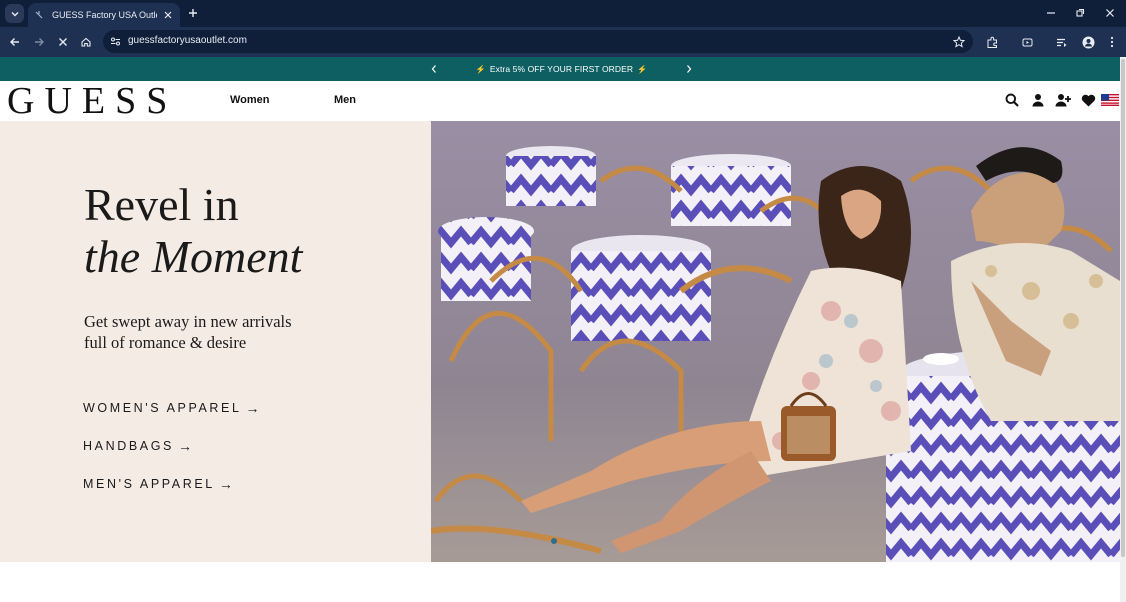 This screenshot has height=602, width=1126. What do you see at coordinates (149, 484) in the screenshot?
I see `cta-label: MEN'S APPAREL` at bounding box center [149, 484].